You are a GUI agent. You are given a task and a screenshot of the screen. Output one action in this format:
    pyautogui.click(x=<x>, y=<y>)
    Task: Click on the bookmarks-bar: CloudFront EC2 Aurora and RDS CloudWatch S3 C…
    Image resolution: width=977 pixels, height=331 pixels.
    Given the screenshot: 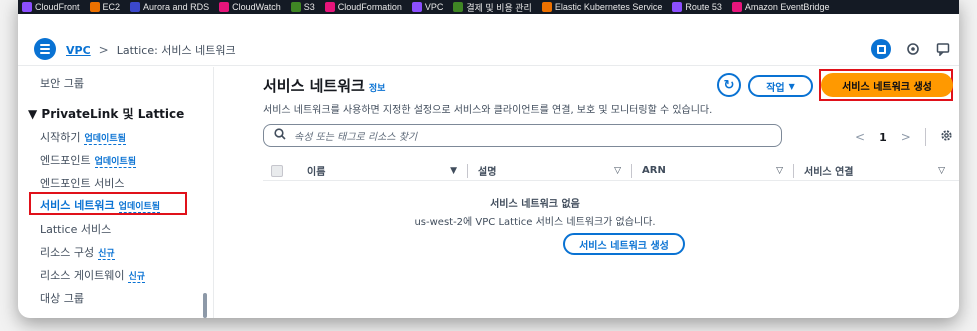 What is the action you would take?
    pyautogui.click(x=488, y=7)
    